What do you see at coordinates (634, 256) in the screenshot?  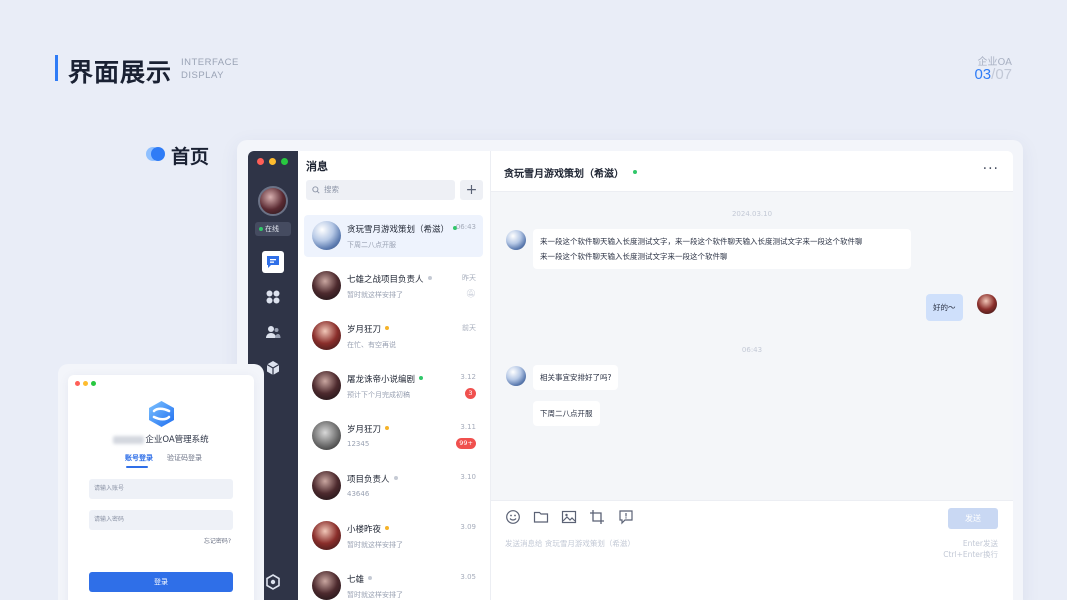 I see `message-text-line: 来一段这个软件聊天输入长度测试文字来一段这个软件聊` at bounding box center [634, 256].